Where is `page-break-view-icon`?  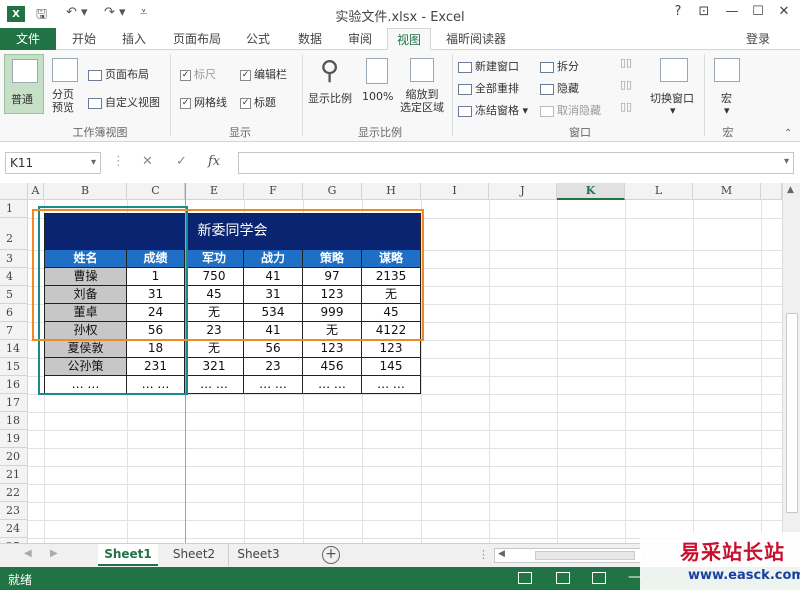
page-break-view-icon is located at coordinates (599, 578).